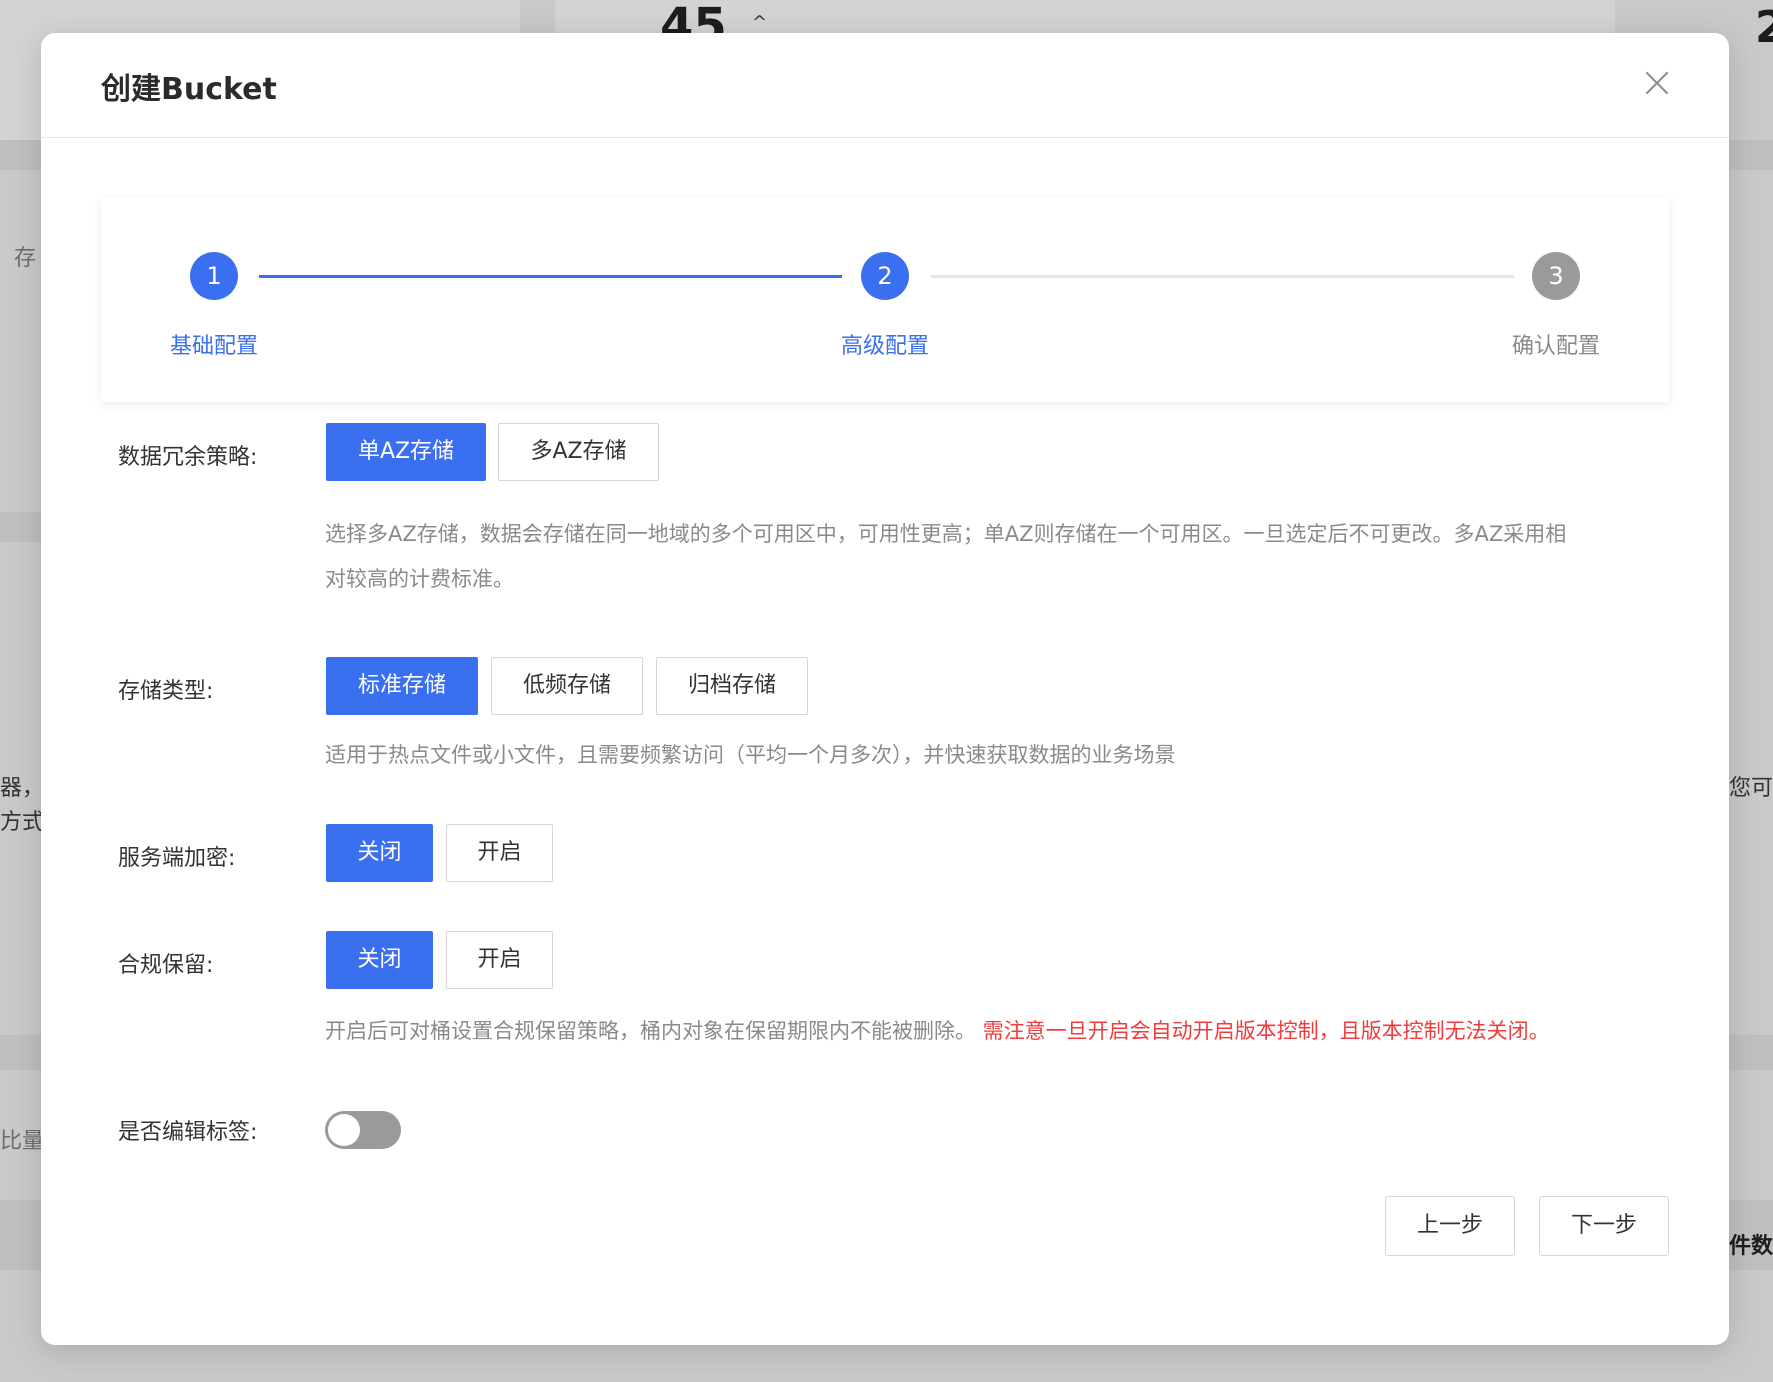 This screenshot has height=1382, width=1773. What do you see at coordinates (177, 858) in the screenshot?
I see `encryption-label: 服务端加密:` at bounding box center [177, 858].